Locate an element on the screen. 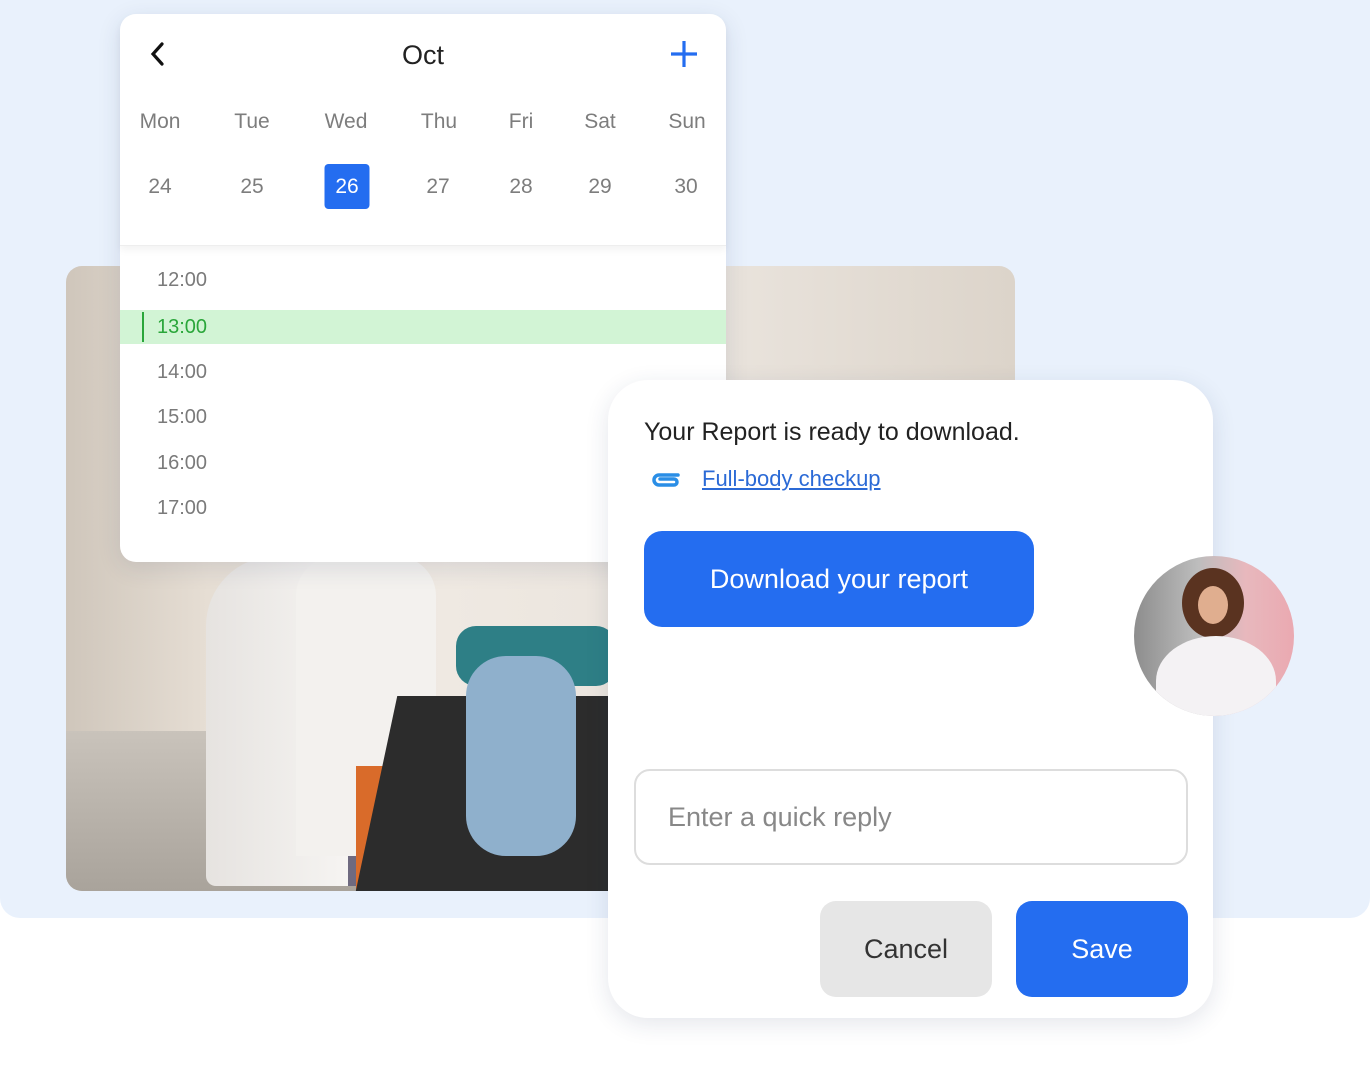 Image resolution: width=1370 pixels, height=1080 pixels. date-cell: 24 is located at coordinates (160, 186).